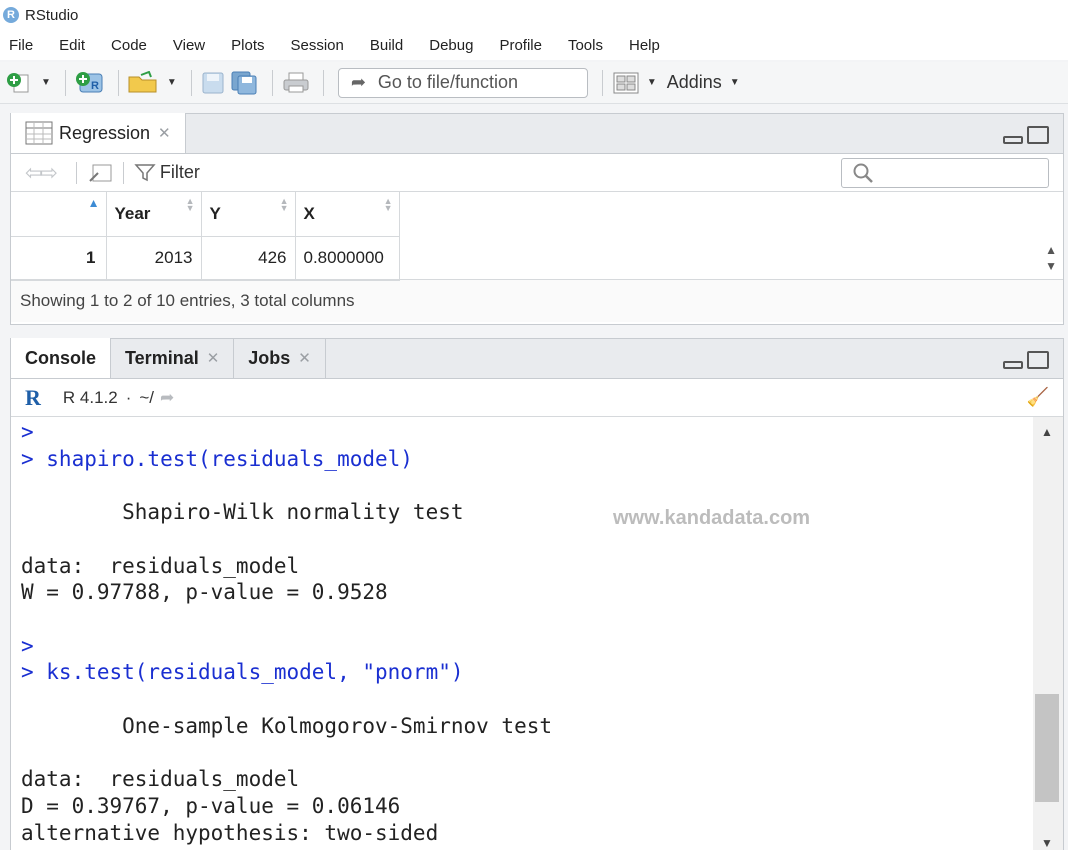 This screenshot has width=1068, height=850. I want to click on data-table: ▲ Year ▲ ▼ Y ▲ ▼ X ▲ ▼ 1 2013 426 0.8000000, so click(205, 236).